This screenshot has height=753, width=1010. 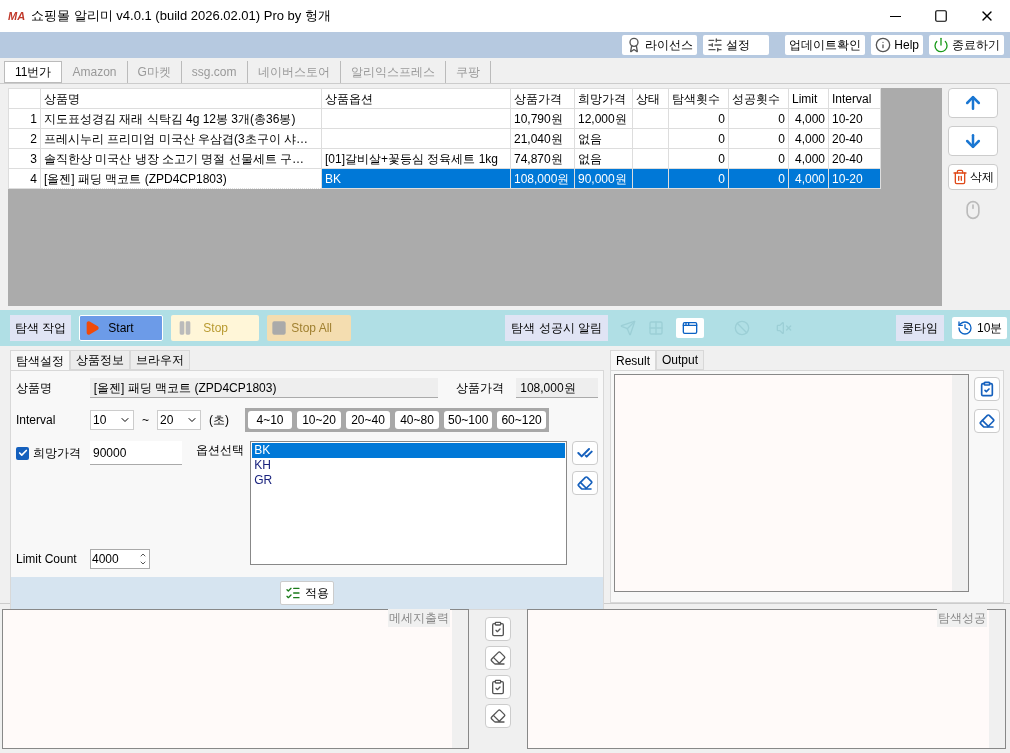 I want to click on info-icon, so click(x=883, y=45).